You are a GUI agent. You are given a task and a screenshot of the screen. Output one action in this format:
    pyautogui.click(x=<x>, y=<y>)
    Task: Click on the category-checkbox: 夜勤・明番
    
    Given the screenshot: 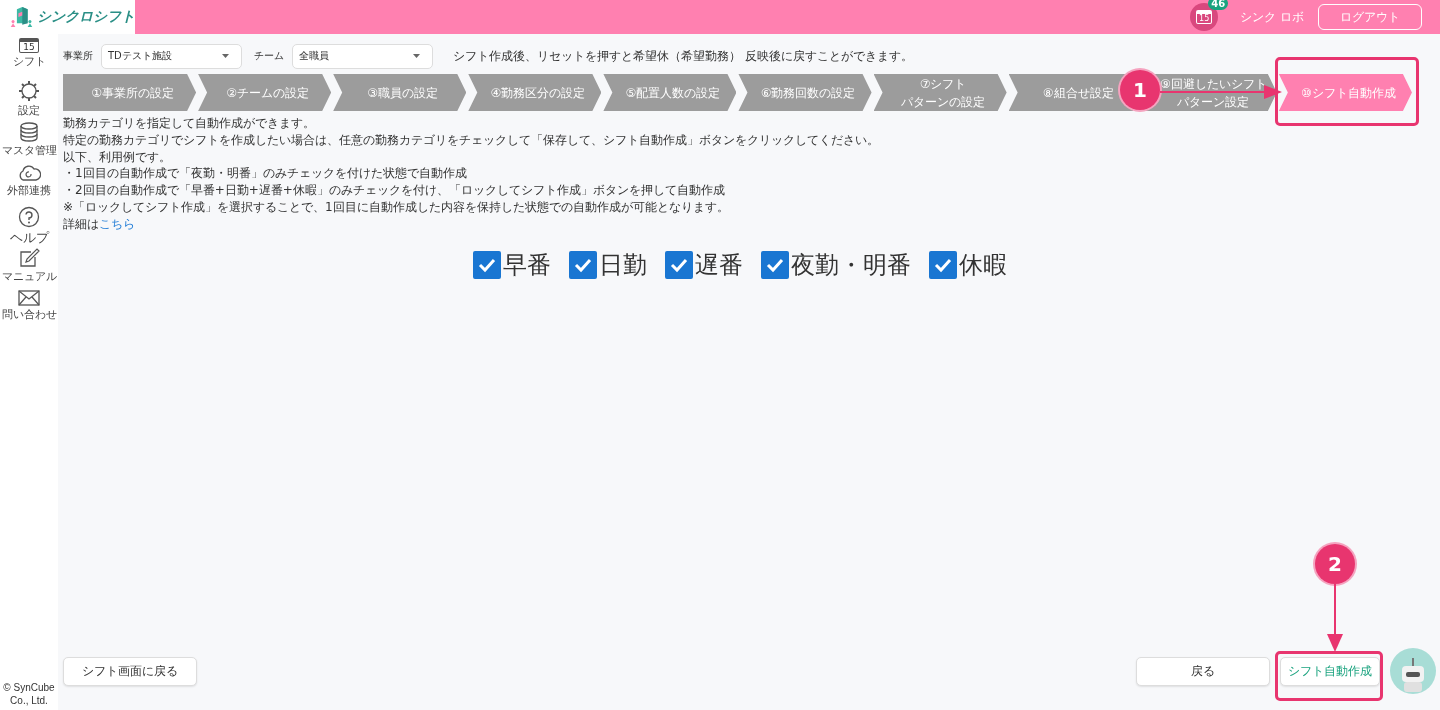 What is the action you would take?
    pyautogui.click(x=835, y=264)
    